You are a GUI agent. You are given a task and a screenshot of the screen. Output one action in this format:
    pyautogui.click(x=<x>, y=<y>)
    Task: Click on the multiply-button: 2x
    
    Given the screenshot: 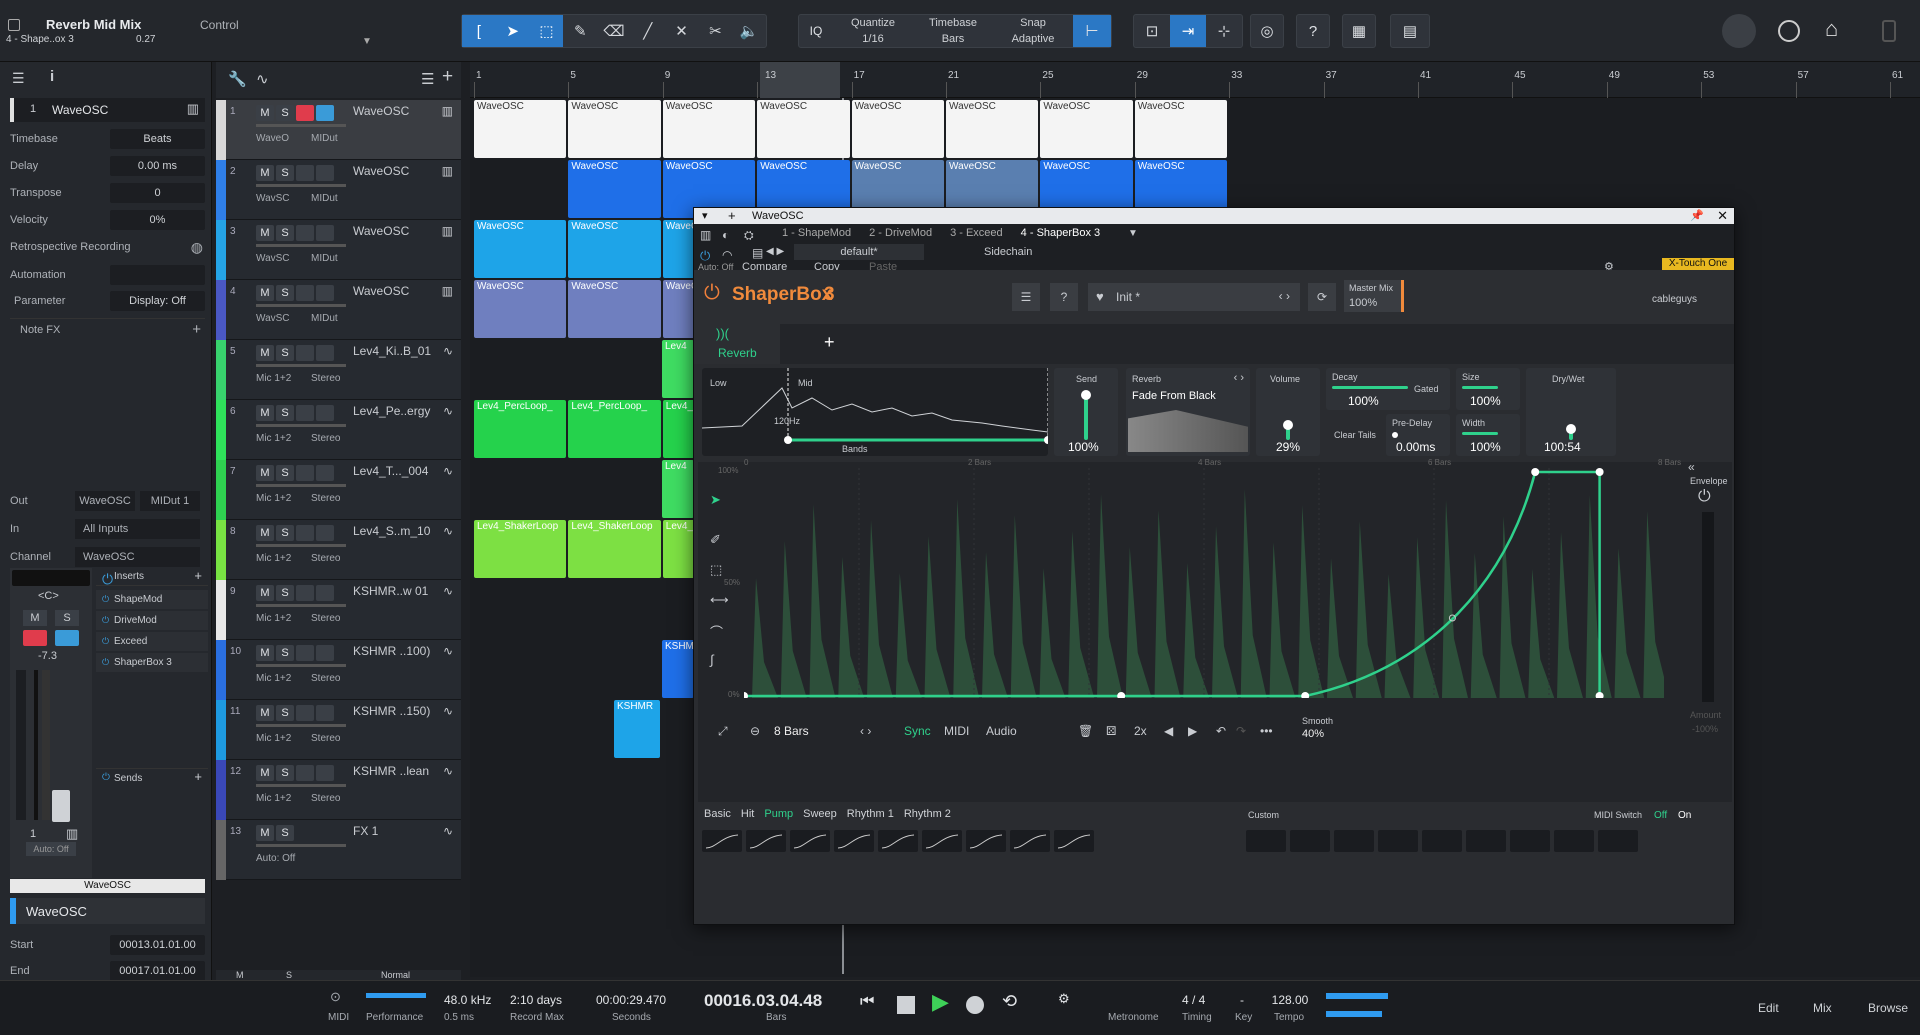 What is the action you would take?
    pyautogui.click(x=1140, y=731)
    